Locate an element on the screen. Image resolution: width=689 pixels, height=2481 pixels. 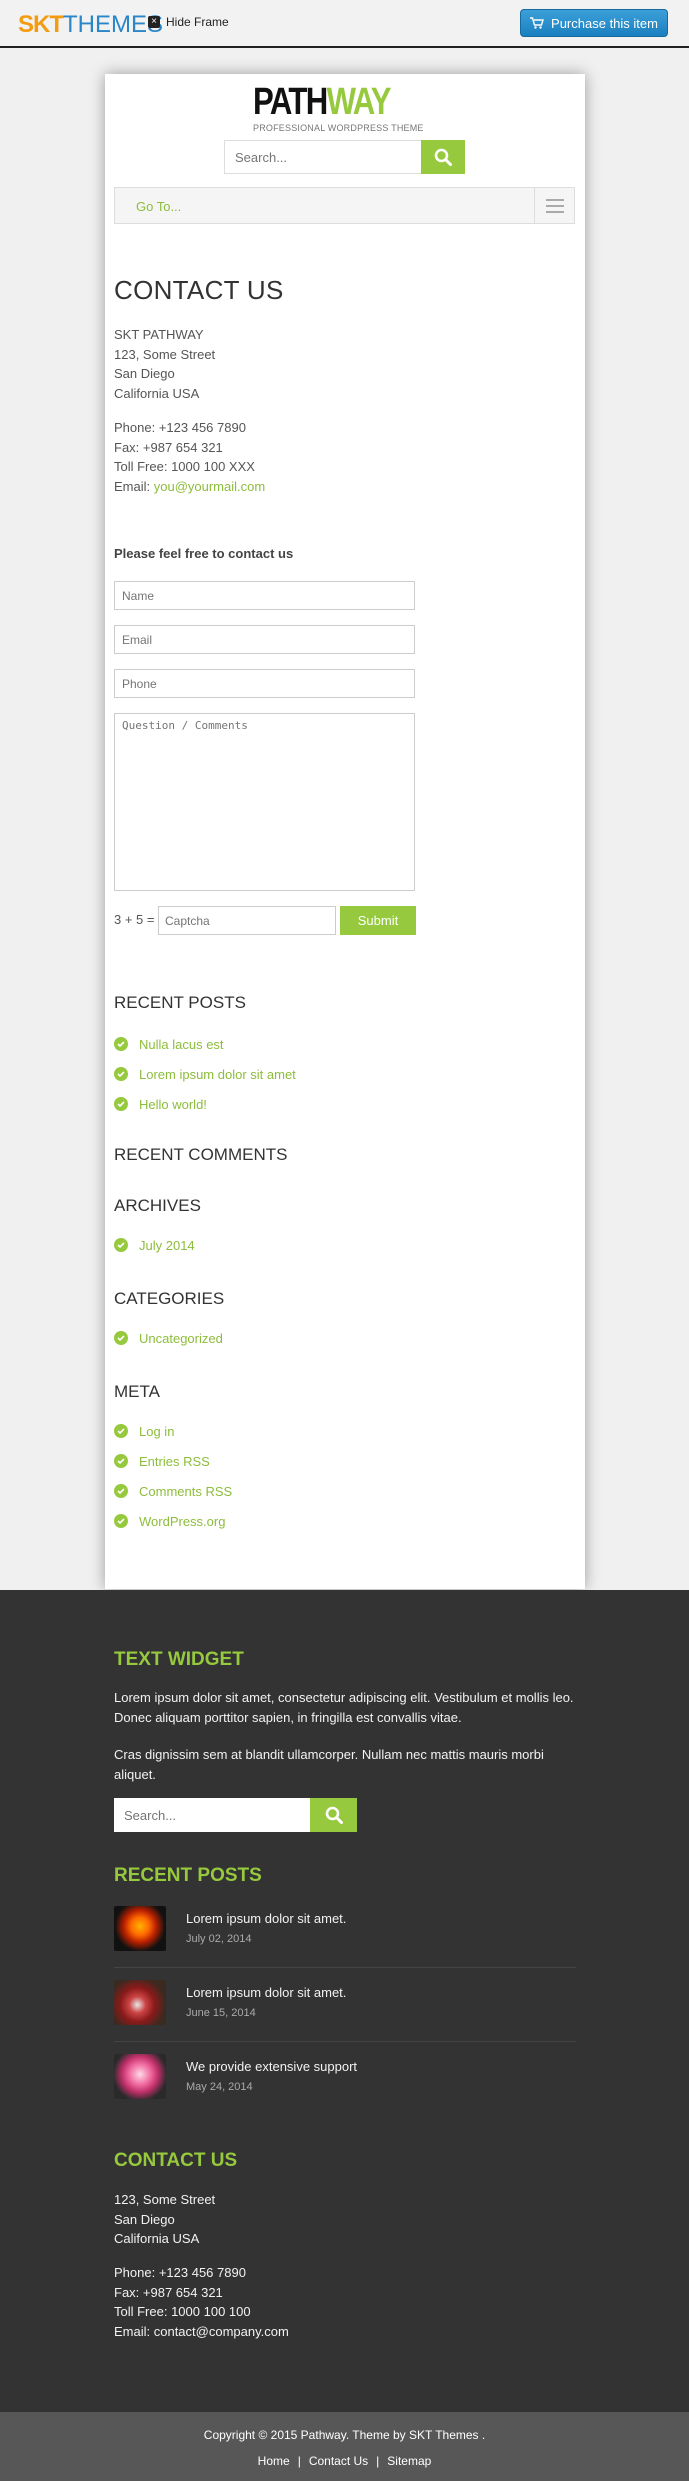
list-item: Entries RSS is located at coordinates (173, 1461).